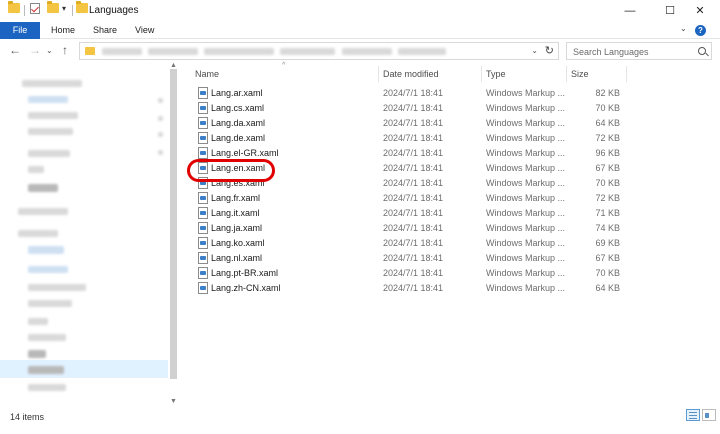 The image size is (720, 434). I want to click on file-name: Lang.fr.xaml, so click(235, 198).